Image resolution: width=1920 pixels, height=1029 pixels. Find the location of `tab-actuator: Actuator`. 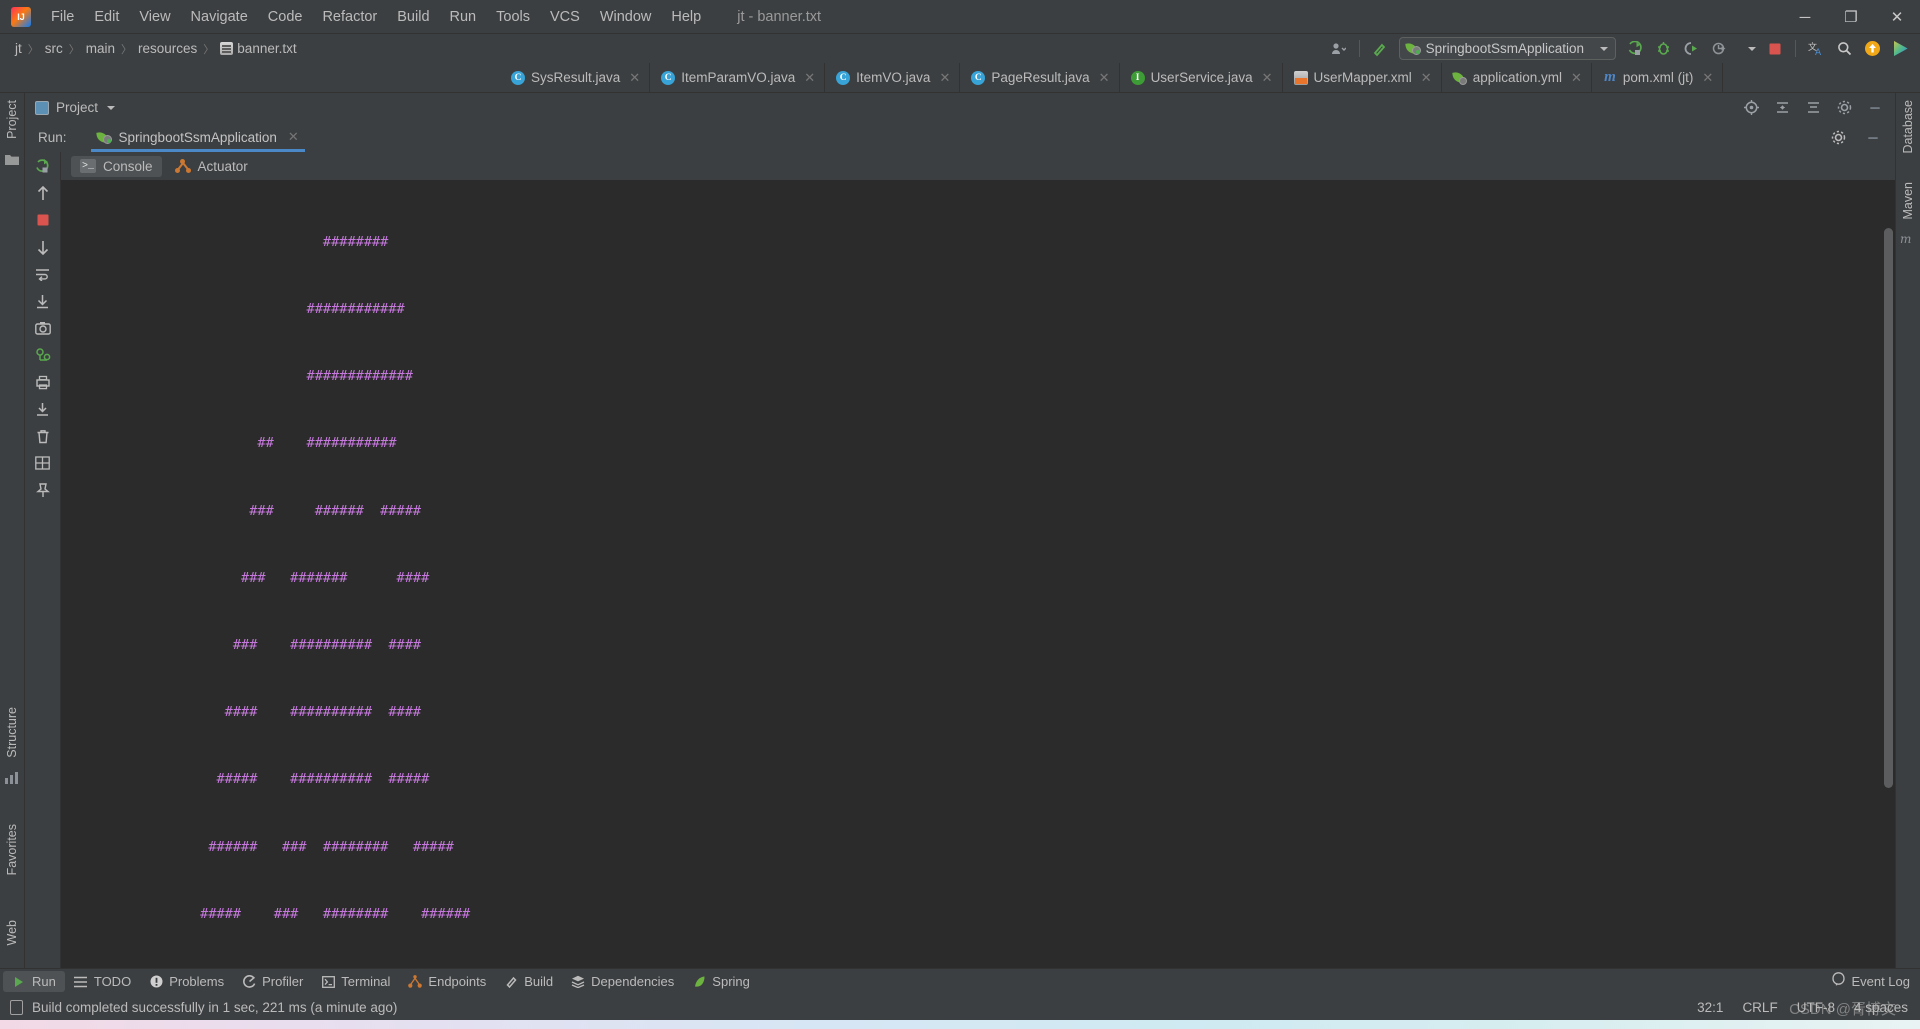

tab-actuator: Actuator is located at coordinates (211, 166).